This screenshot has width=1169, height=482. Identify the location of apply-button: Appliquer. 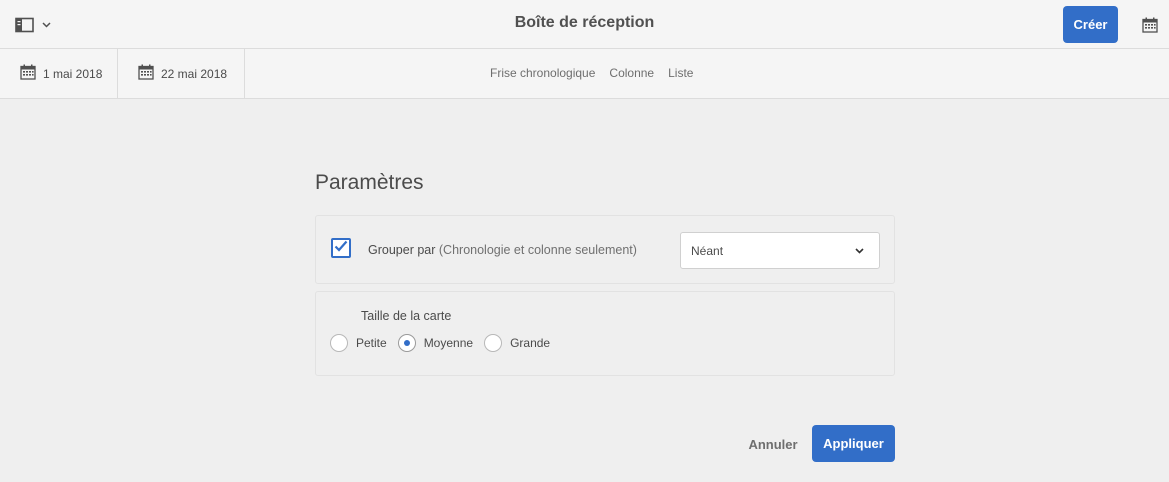
(853, 443).